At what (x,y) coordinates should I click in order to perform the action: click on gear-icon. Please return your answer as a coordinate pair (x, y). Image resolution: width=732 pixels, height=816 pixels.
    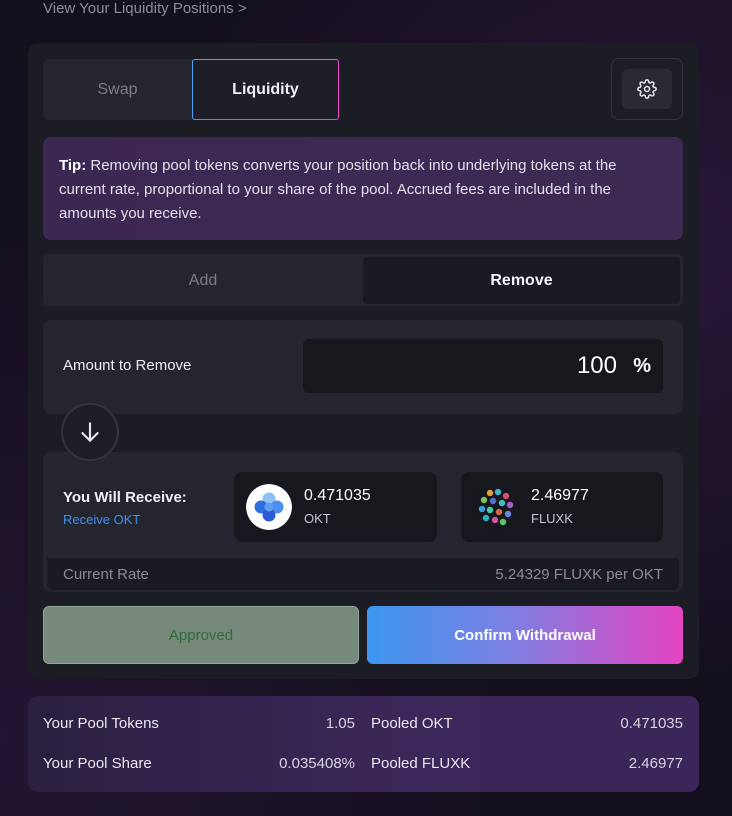
    Looking at the image, I should click on (647, 89).